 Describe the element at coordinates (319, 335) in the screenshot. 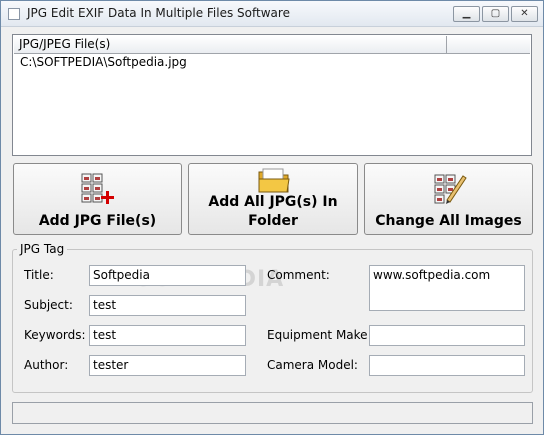

I see `equipment-make-label: Equipment Make:` at that location.